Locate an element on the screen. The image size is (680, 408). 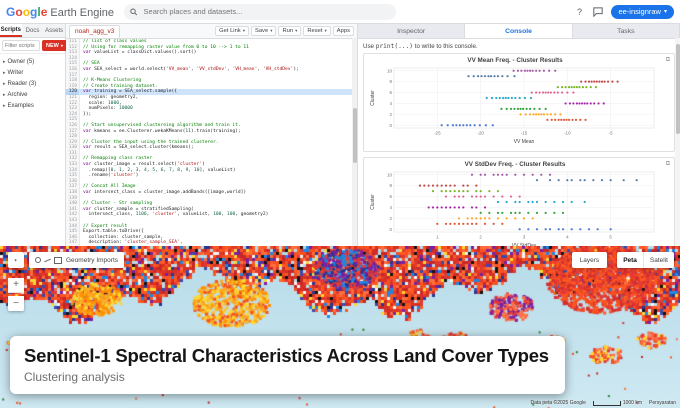
tree-item-label: Reader (3) is located at coordinates (22, 83).